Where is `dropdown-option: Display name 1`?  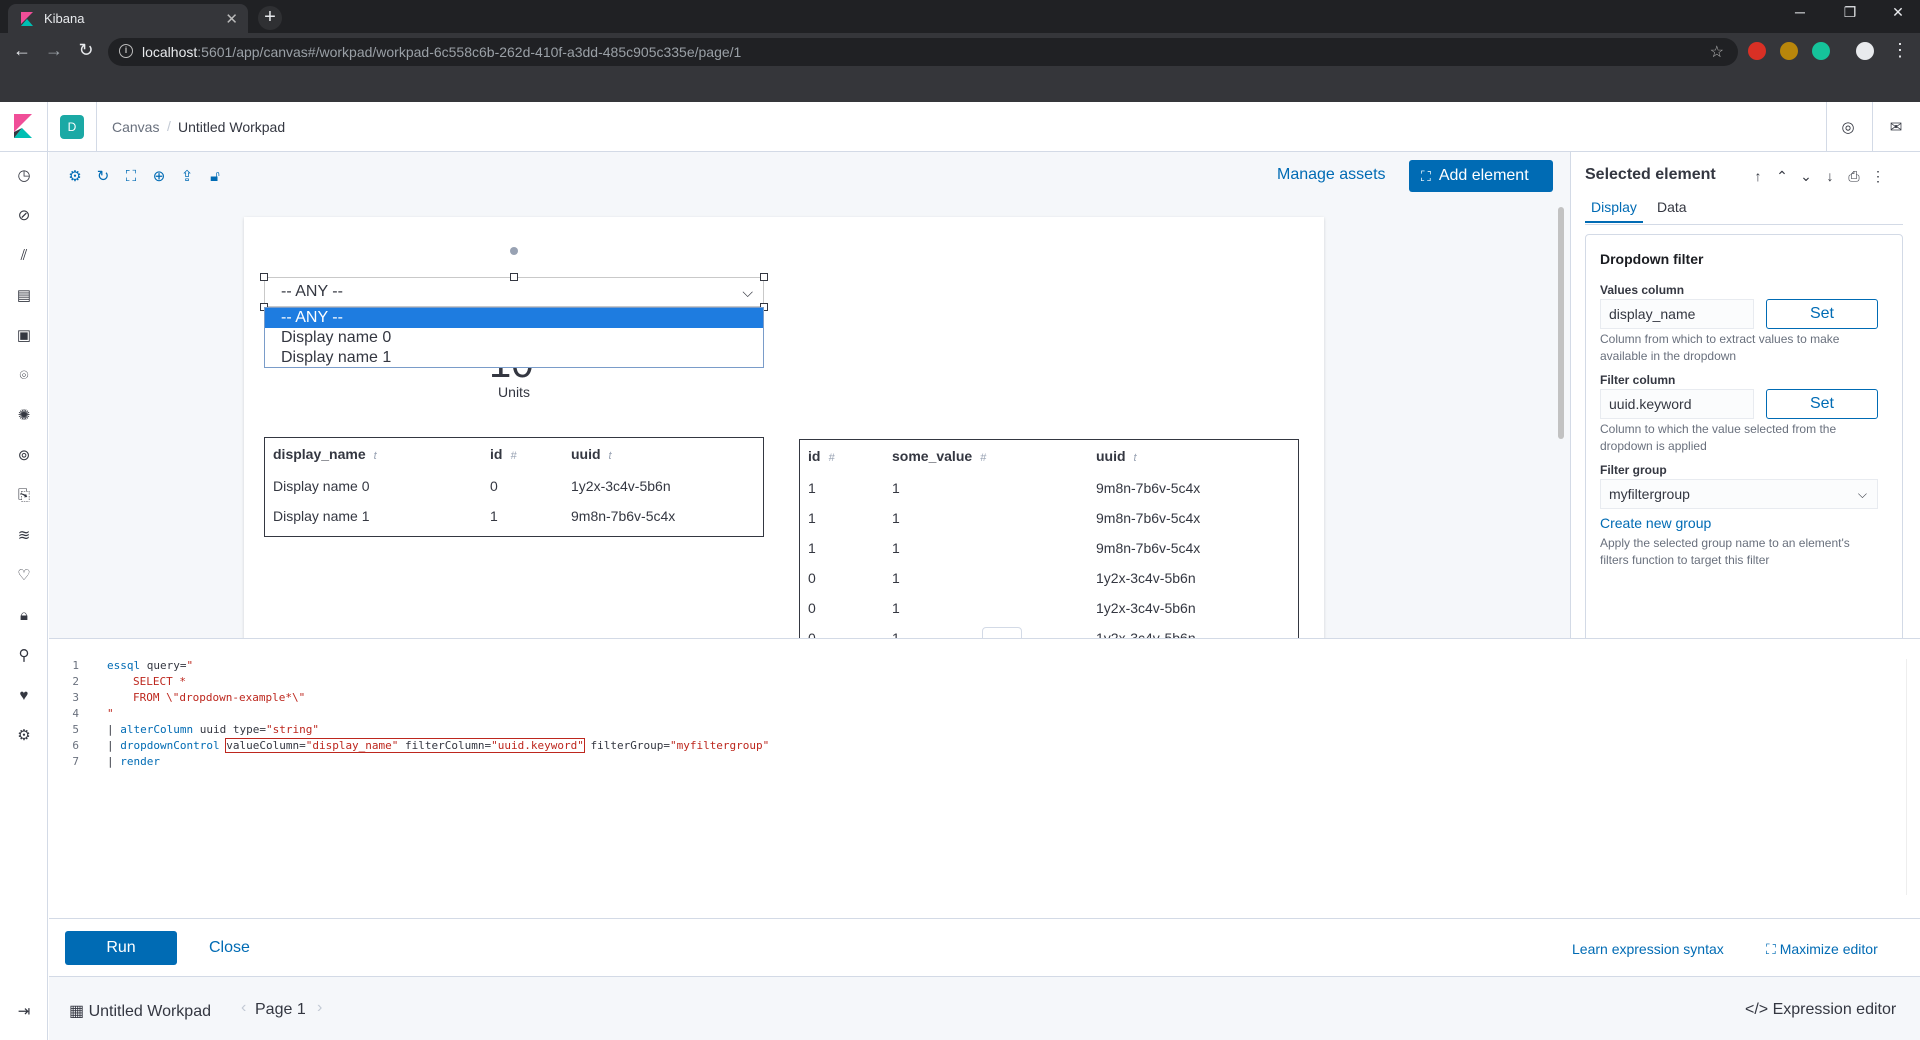 dropdown-option: Display name 1 is located at coordinates (514, 358).